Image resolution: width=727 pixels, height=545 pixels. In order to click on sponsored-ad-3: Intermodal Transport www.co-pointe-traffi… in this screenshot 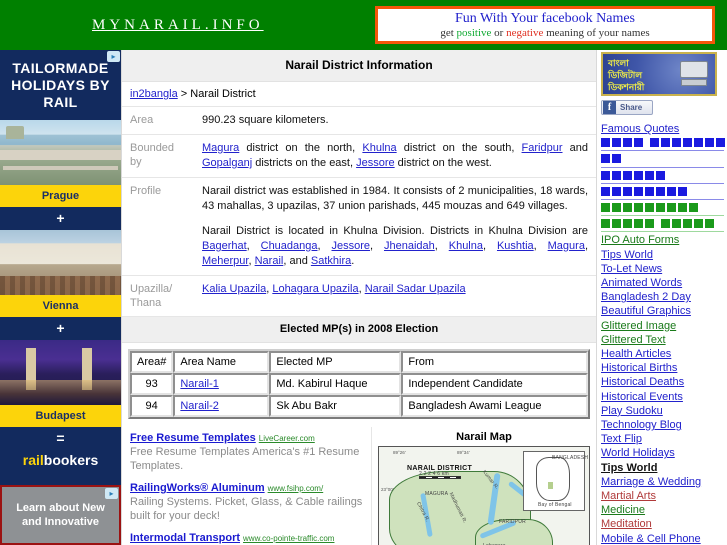, I will do `click(246, 538)`.